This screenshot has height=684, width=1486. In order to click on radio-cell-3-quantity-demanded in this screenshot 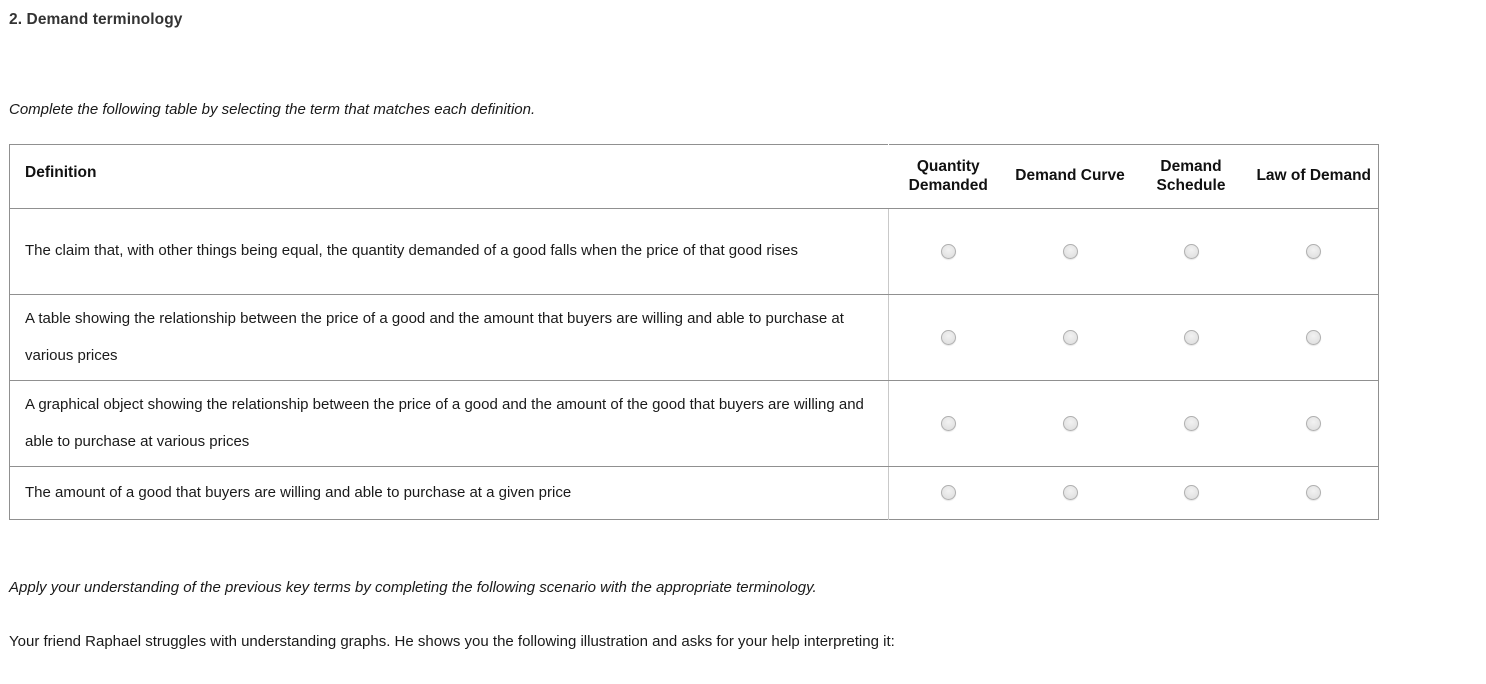, I will do `click(948, 423)`.